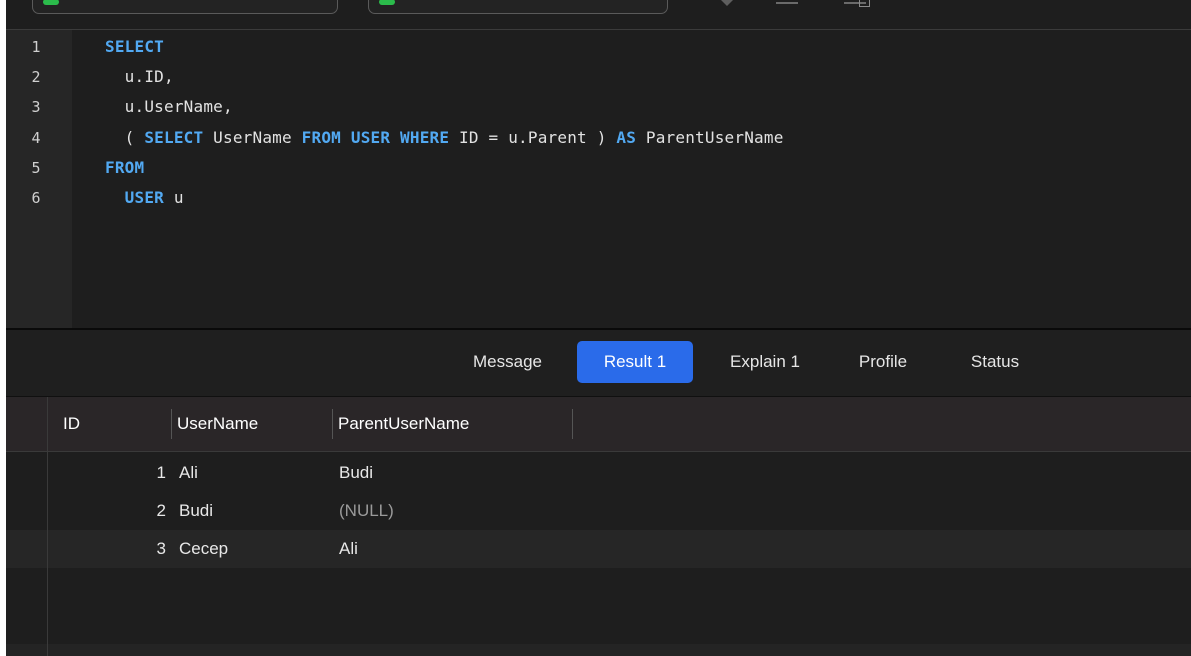 Image resolution: width=1191 pixels, height=656 pixels. What do you see at coordinates (125, 137) in the screenshot?
I see `sql-text: (` at bounding box center [125, 137].